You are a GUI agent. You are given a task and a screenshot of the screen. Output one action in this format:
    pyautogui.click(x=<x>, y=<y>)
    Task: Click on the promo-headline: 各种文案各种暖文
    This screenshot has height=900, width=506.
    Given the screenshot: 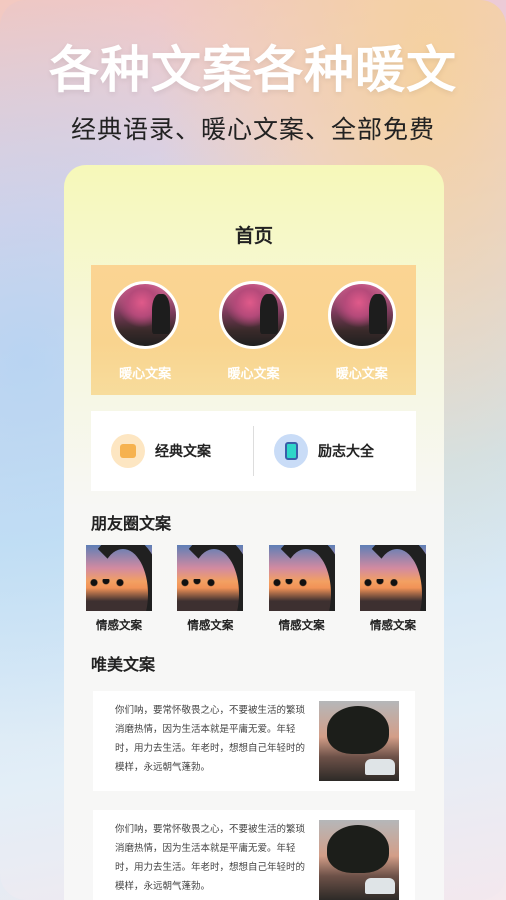 What is the action you would take?
    pyautogui.click(x=253, y=70)
    